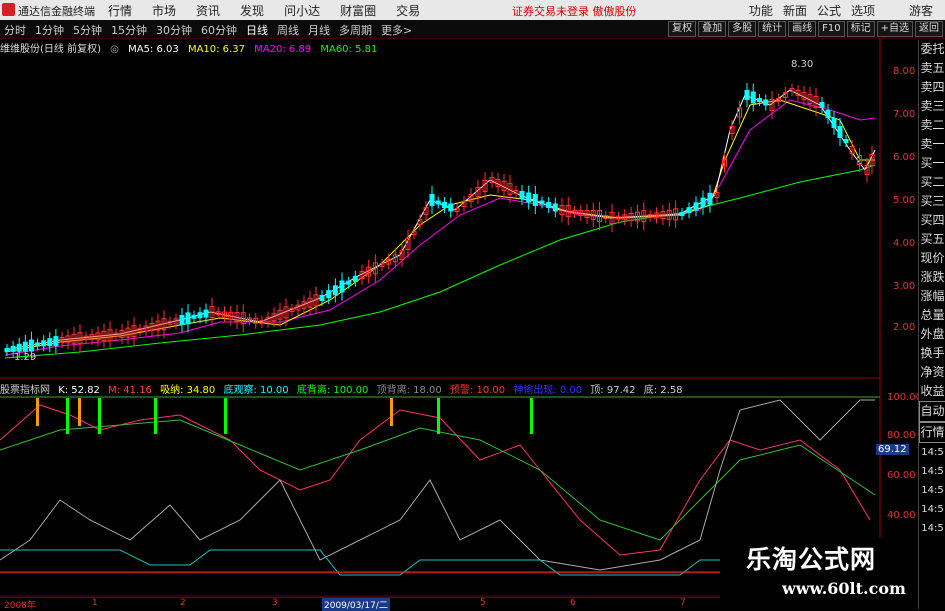 The width and height of the screenshot is (945, 611). Describe the element at coordinates (409, 390) in the screenshot. I see `ind-top-div: 顶背离: 18.00` at that location.